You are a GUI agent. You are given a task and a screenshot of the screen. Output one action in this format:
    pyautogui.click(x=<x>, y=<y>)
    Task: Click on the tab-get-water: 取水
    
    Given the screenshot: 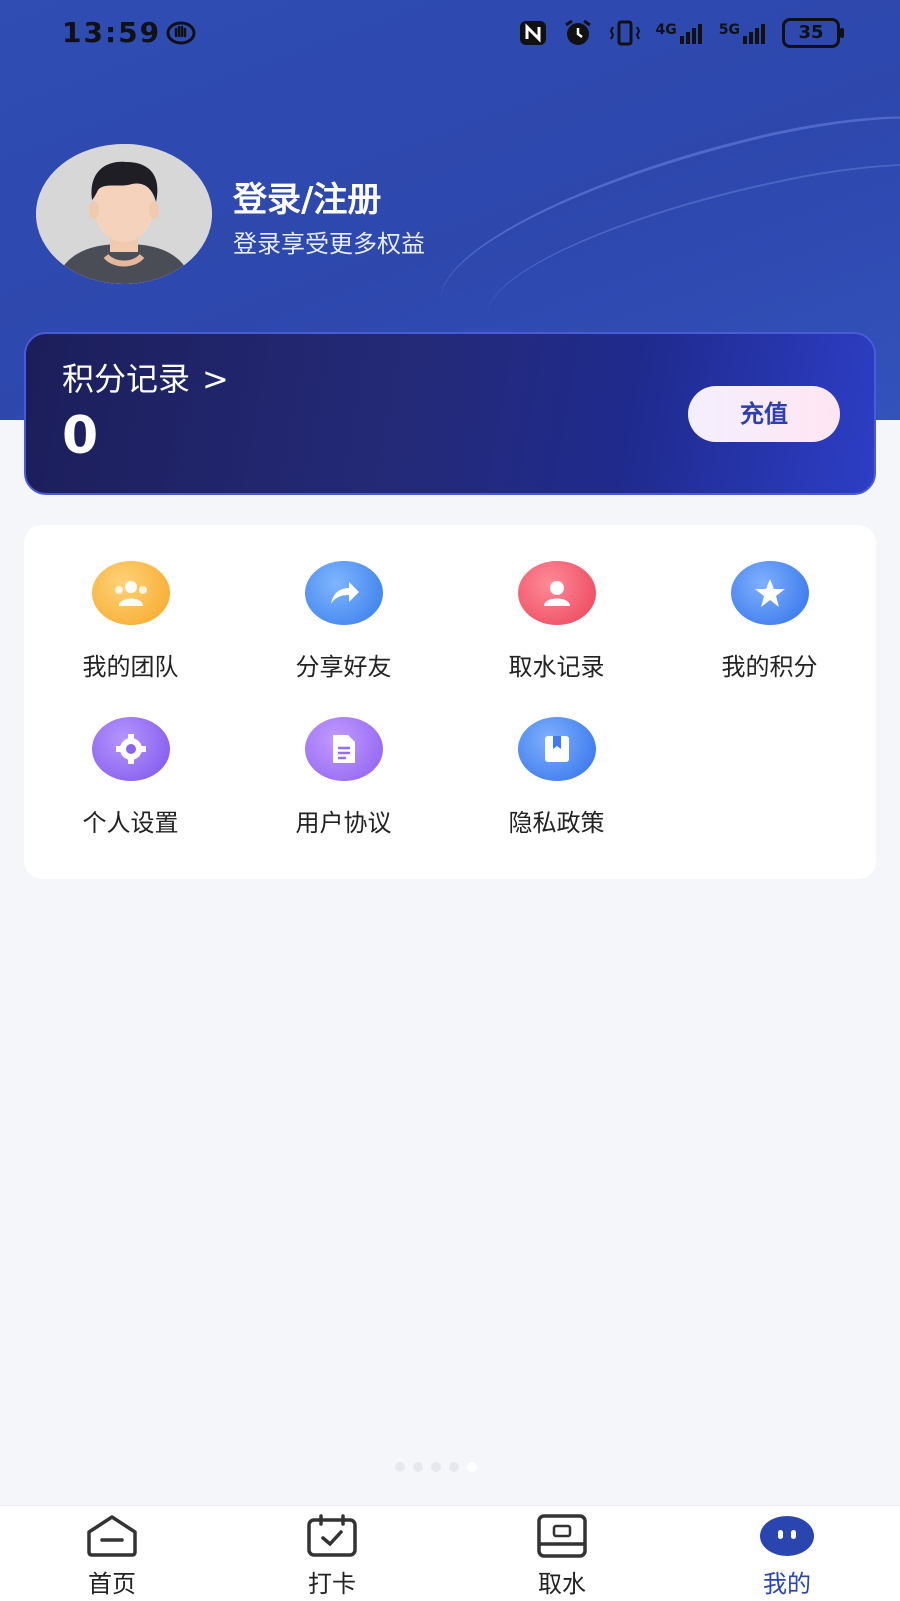 What is the action you would take?
    pyautogui.click(x=562, y=1556)
    